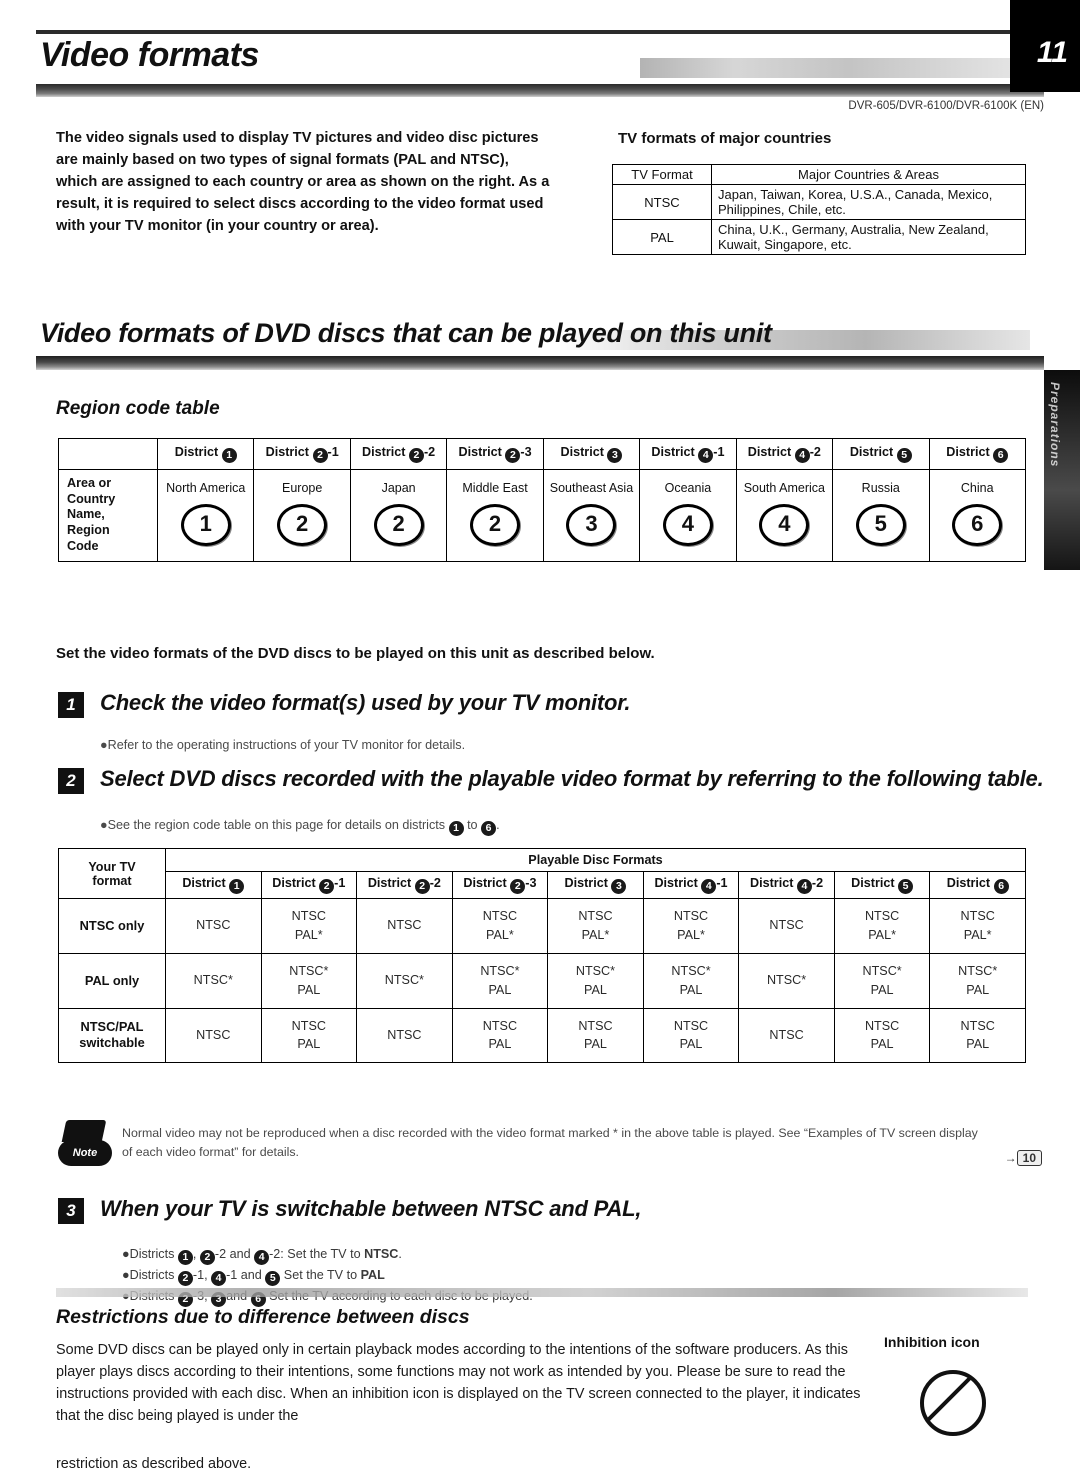  Describe the element at coordinates (112, 1035) in the screenshot. I see `playable-row-label: NTSC/PAL switchable` at that location.